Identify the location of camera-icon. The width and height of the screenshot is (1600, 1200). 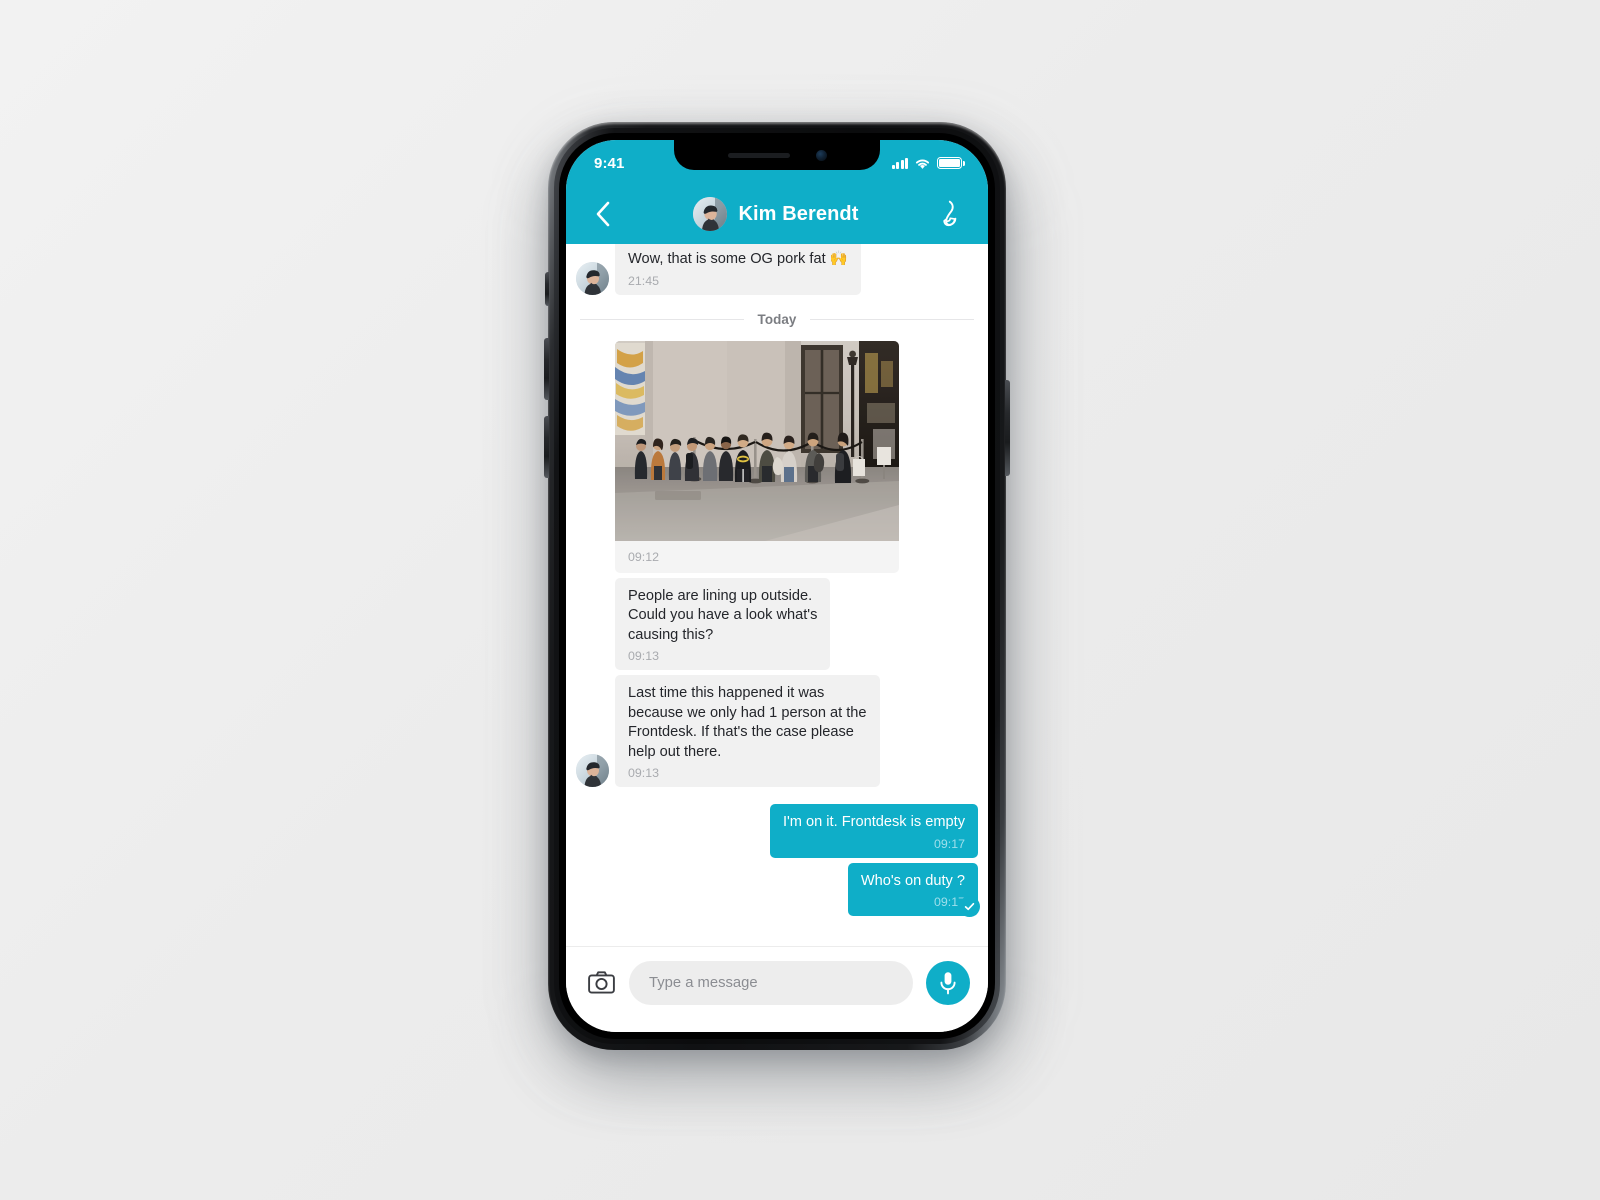
(601, 982).